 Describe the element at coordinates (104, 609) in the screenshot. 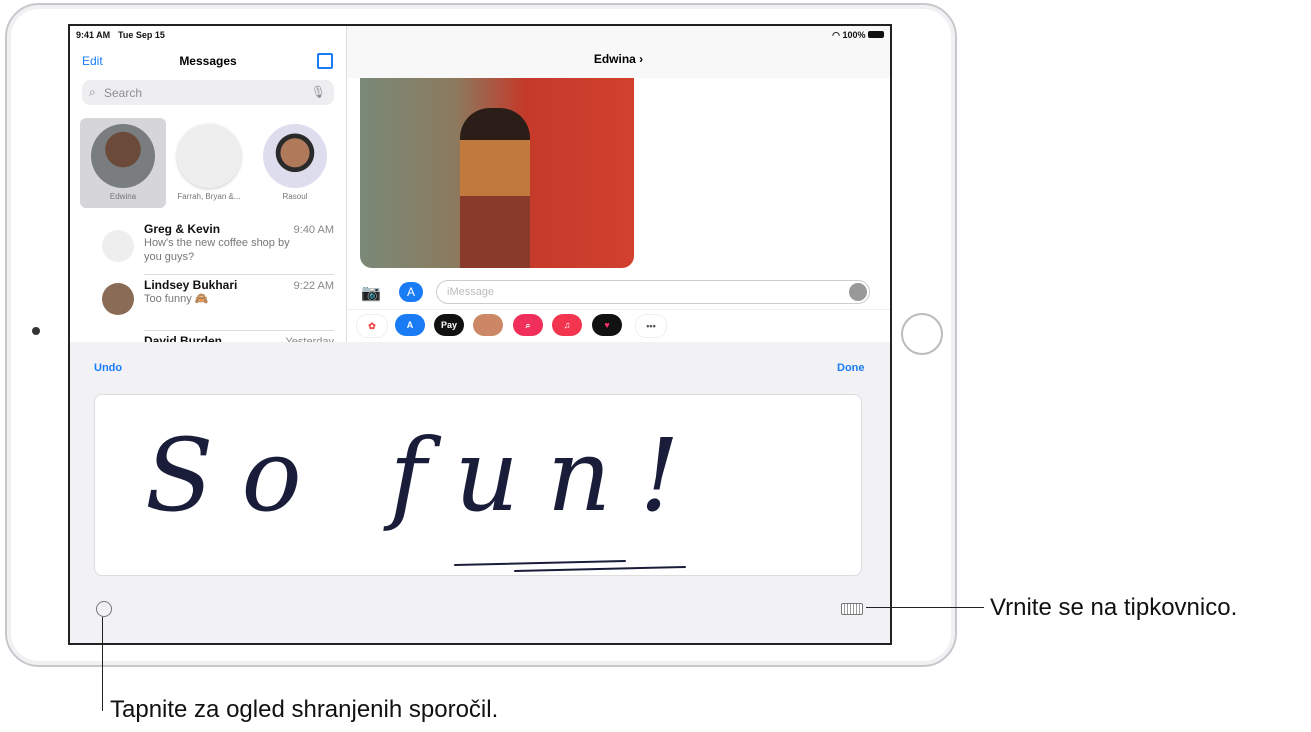

I see `recent-messages-clock-icon` at that location.